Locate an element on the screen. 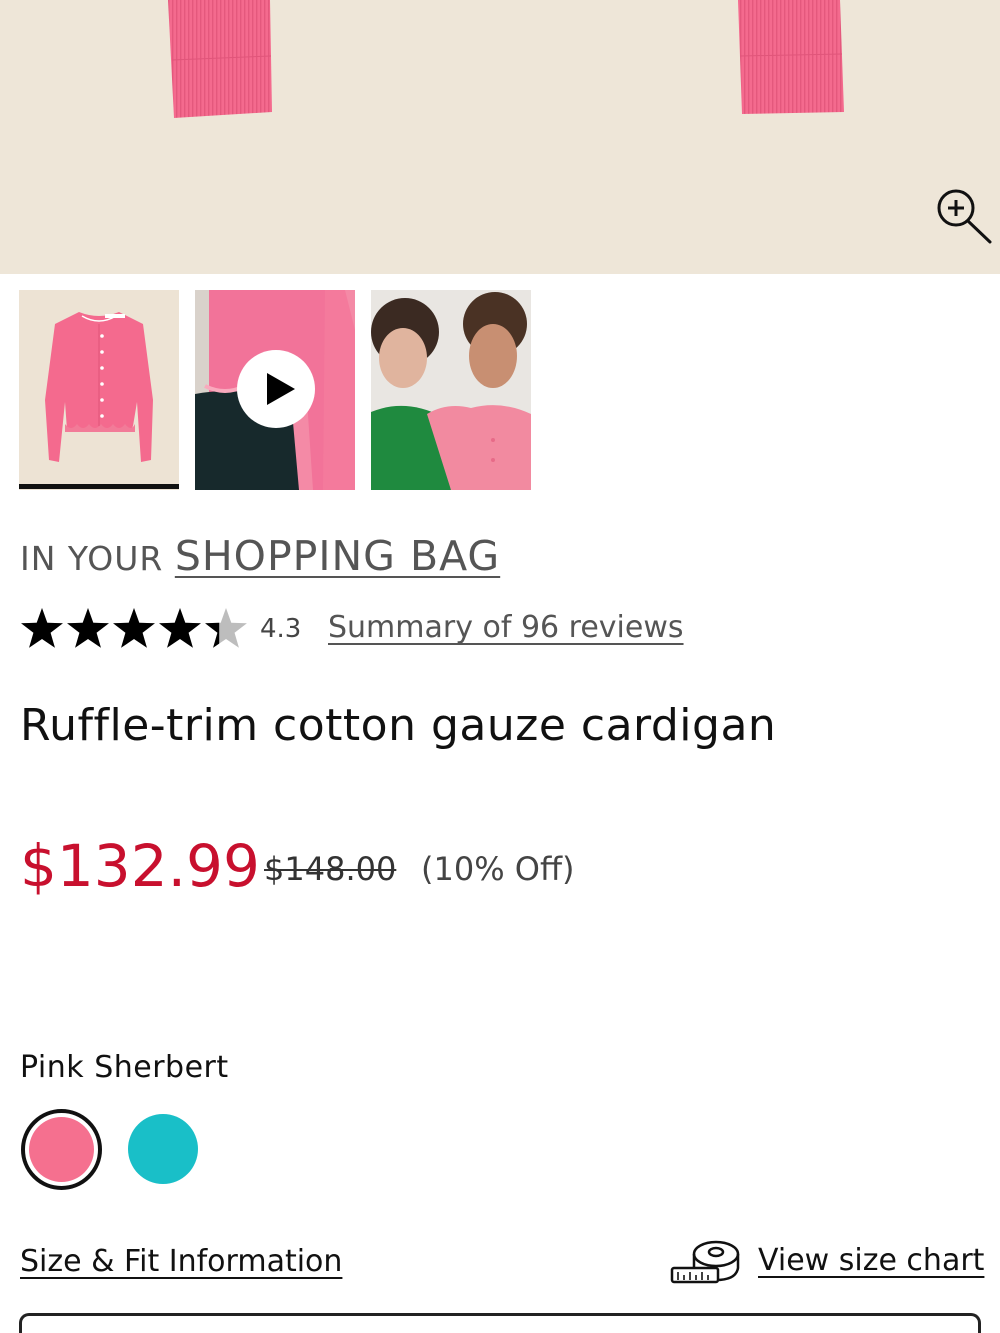 The height and width of the screenshot is (1333, 1000). thumbnail-video is located at coordinates (275, 390).